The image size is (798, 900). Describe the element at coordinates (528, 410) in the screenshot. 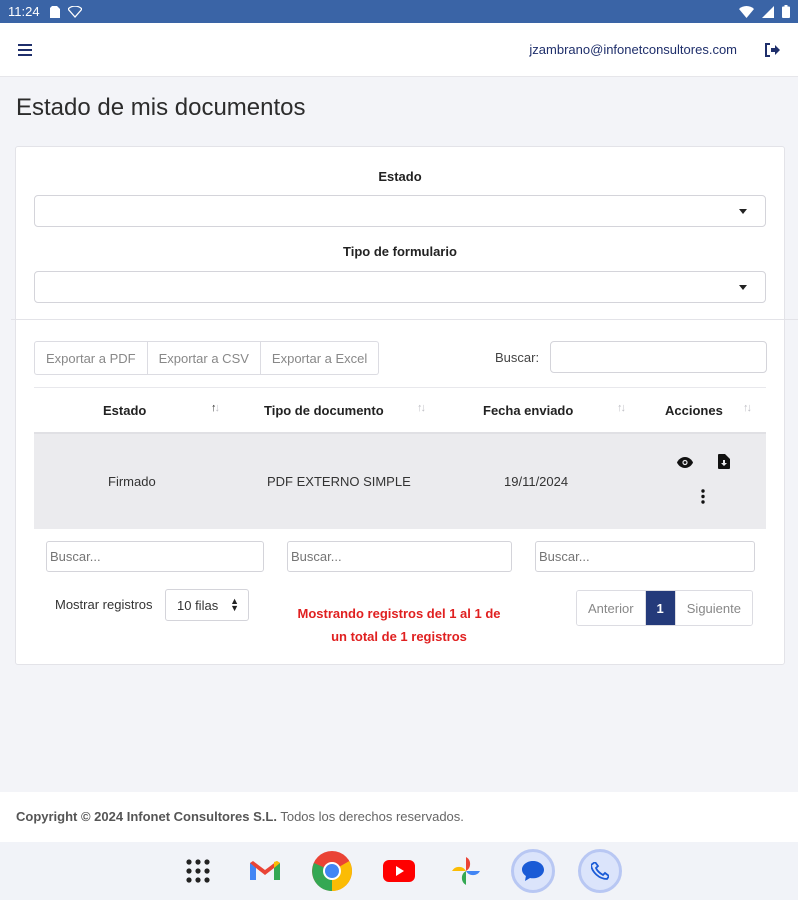

I see `column-header-fecha: Fecha enviado` at that location.